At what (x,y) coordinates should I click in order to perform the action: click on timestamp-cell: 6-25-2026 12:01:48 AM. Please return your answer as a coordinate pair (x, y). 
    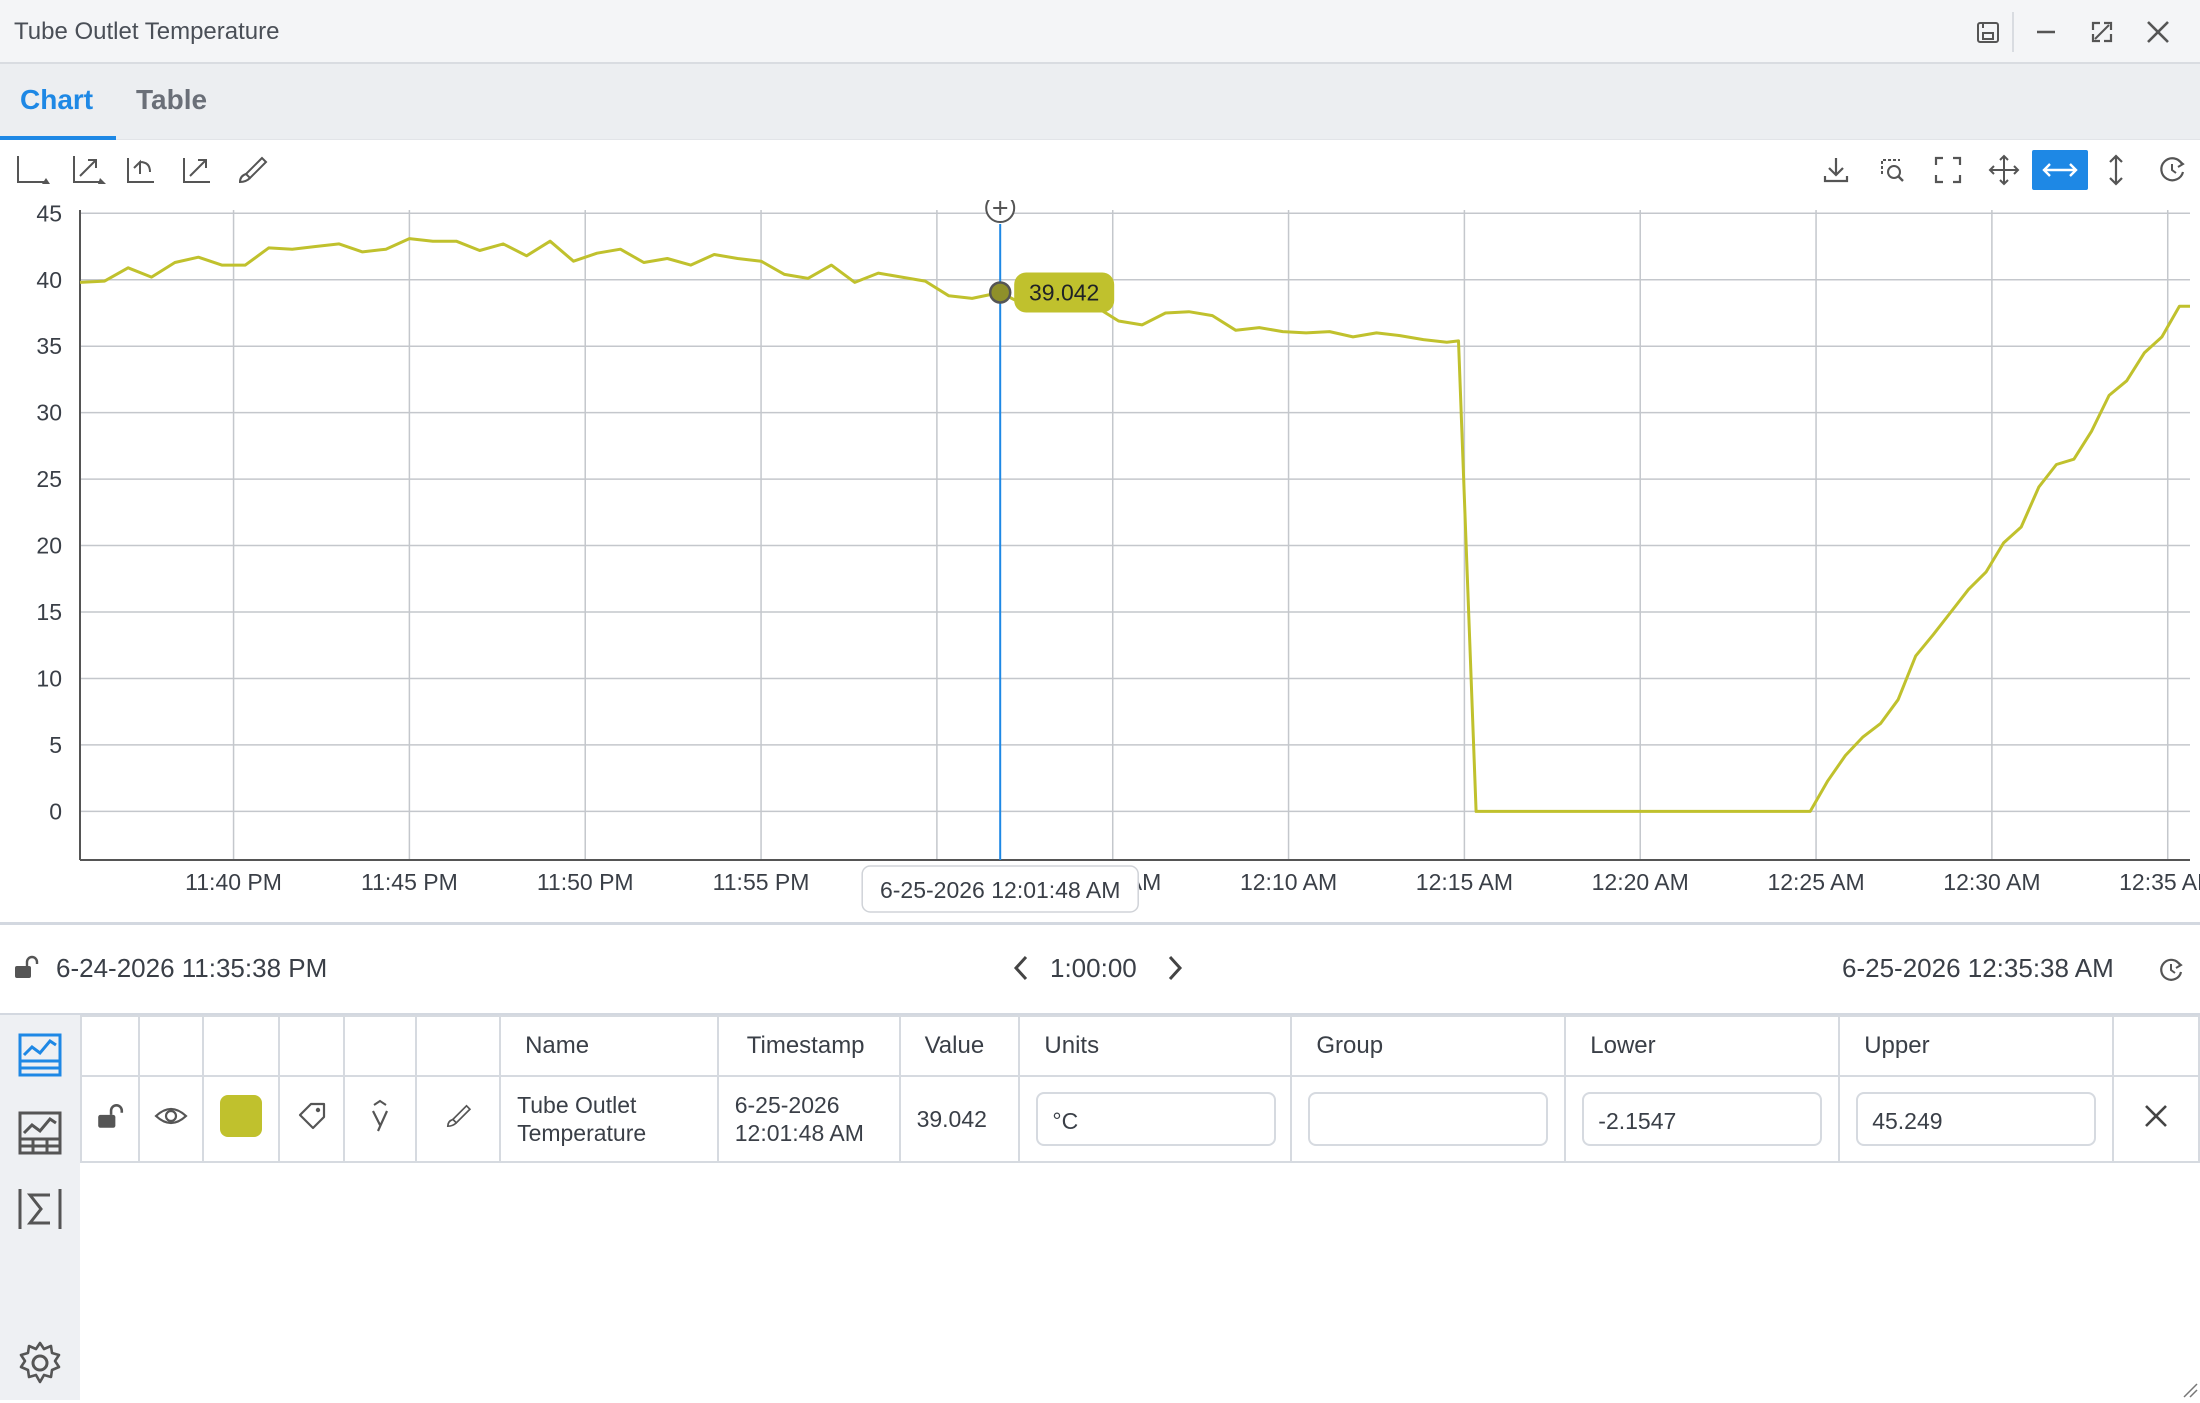
    Looking at the image, I should click on (808, 1119).